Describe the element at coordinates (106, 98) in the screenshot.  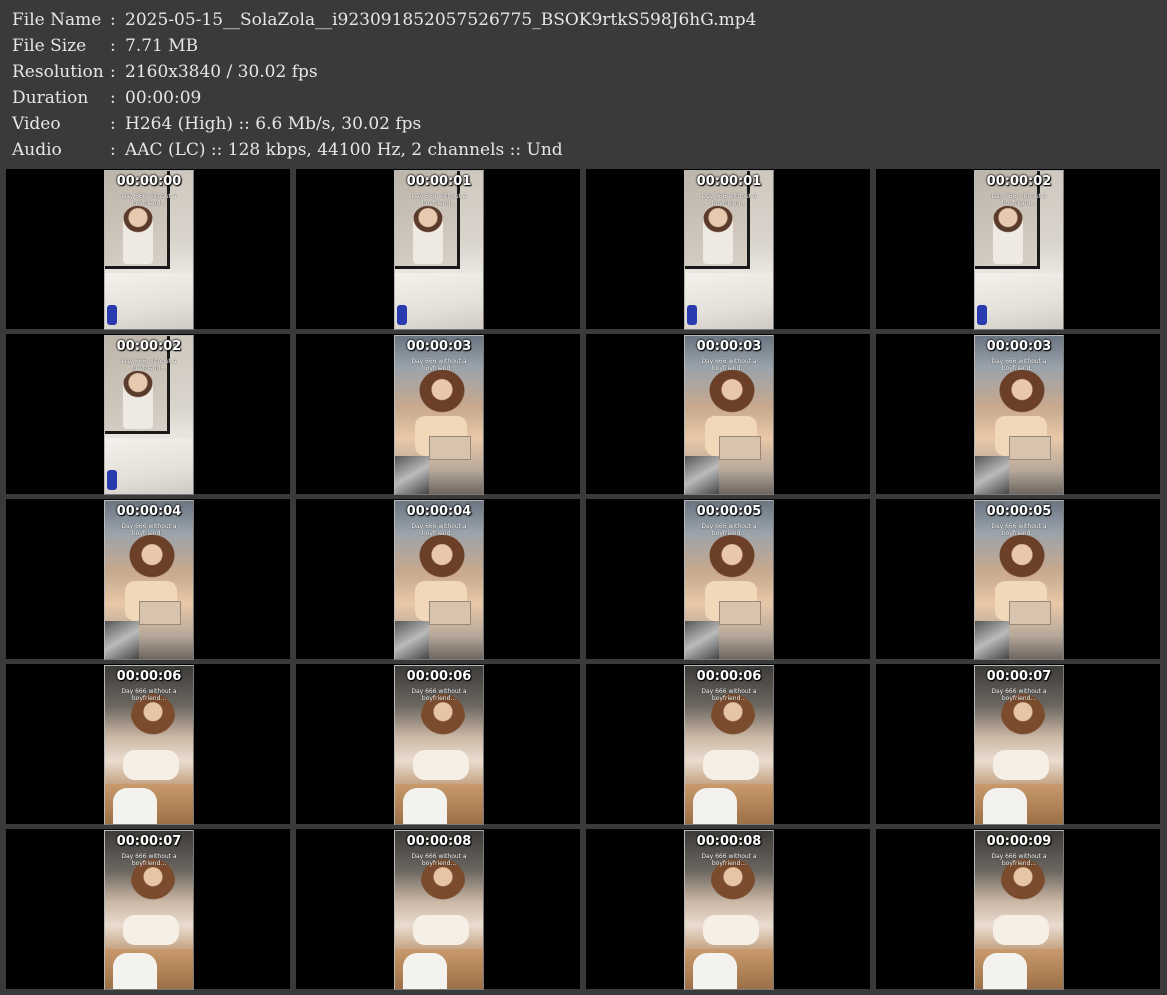
I see `info-row-duration: Duration:00:00:09` at that location.